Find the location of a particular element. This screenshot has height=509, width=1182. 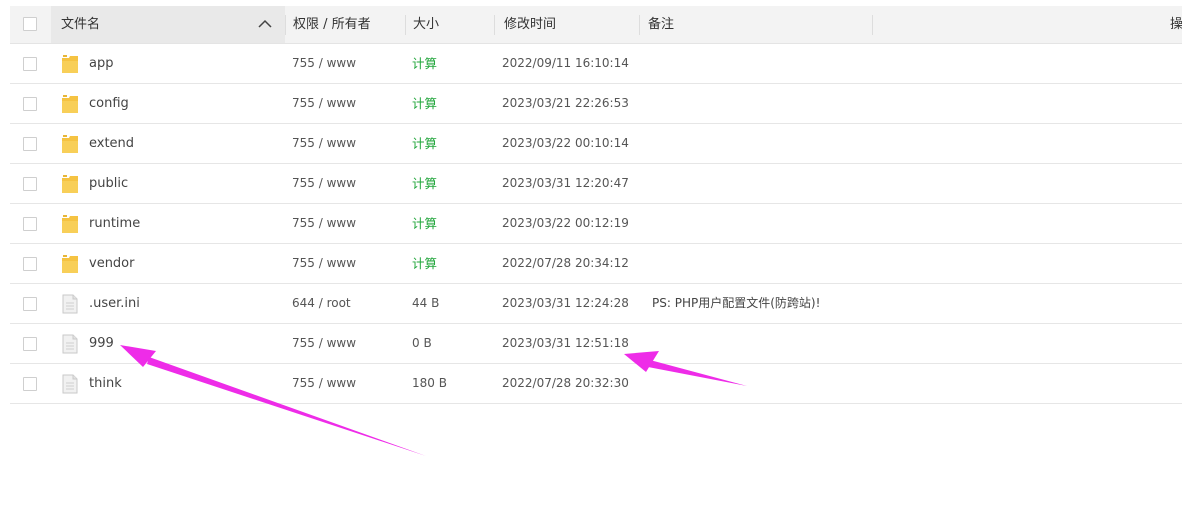

table-row: runtime 755 / www 计算 2023/03/22 00:12:19 is located at coordinates (596, 224).